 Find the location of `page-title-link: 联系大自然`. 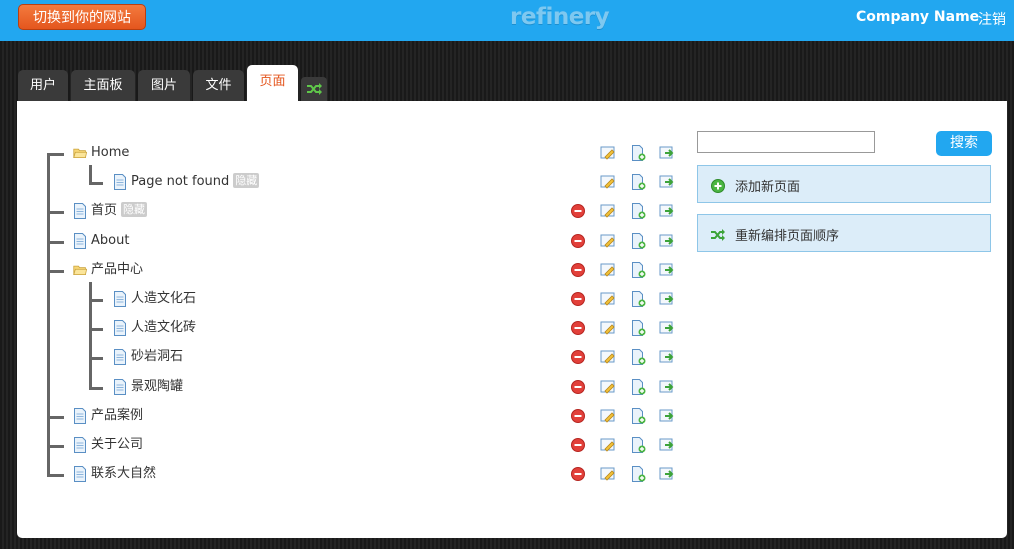

page-title-link: 联系大自然 is located at coordinates (123, 474).